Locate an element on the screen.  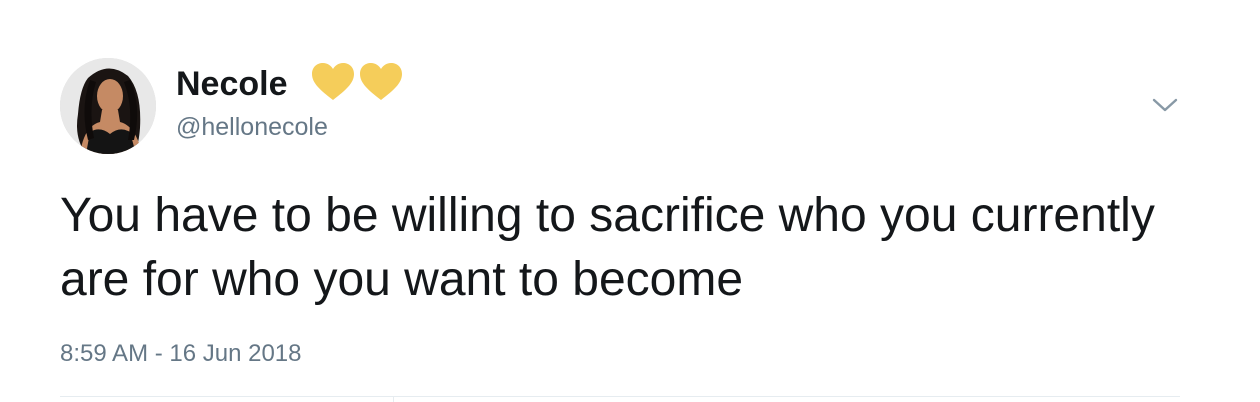
divider-tick is located at coordinates (393, 399).